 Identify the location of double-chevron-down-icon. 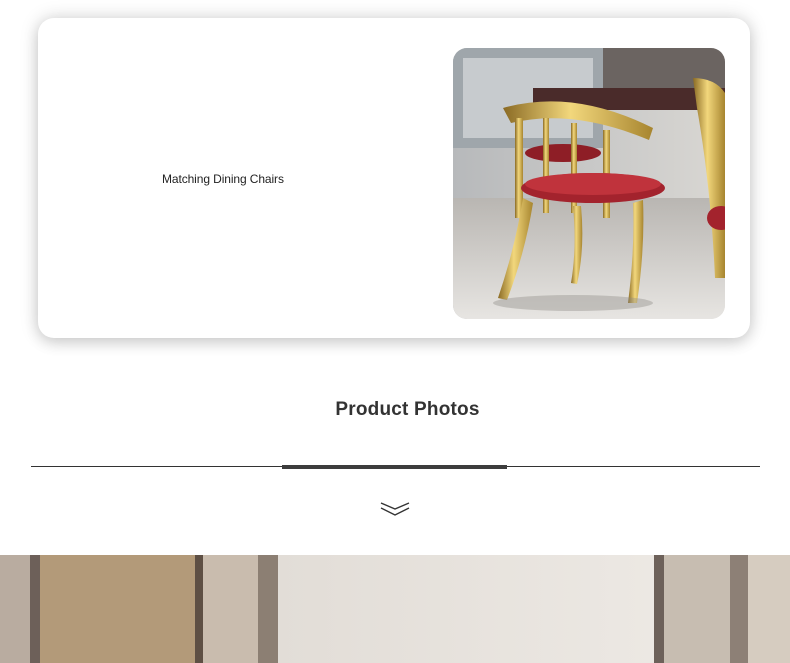
(395, 509).